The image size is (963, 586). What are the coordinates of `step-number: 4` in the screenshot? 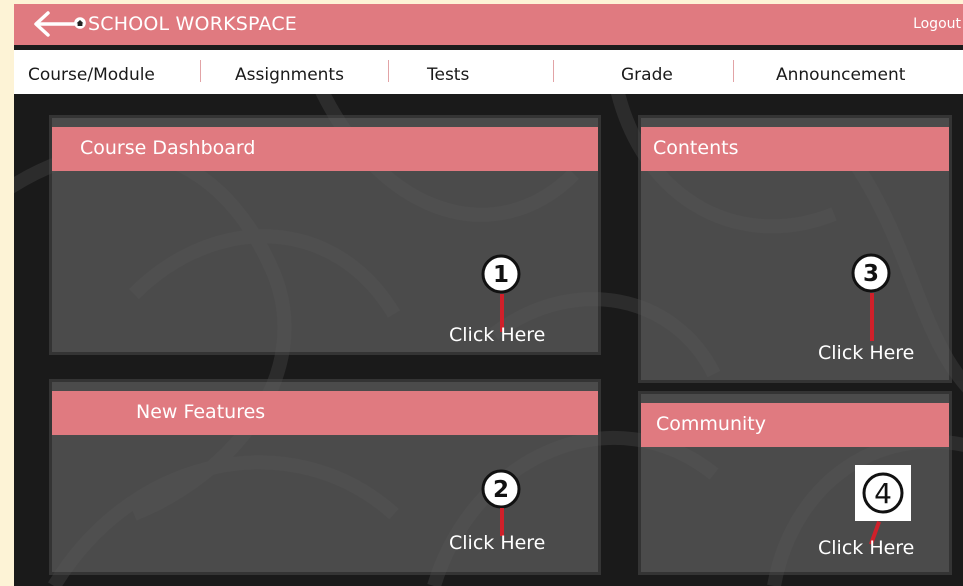 It's located at (883, 493).